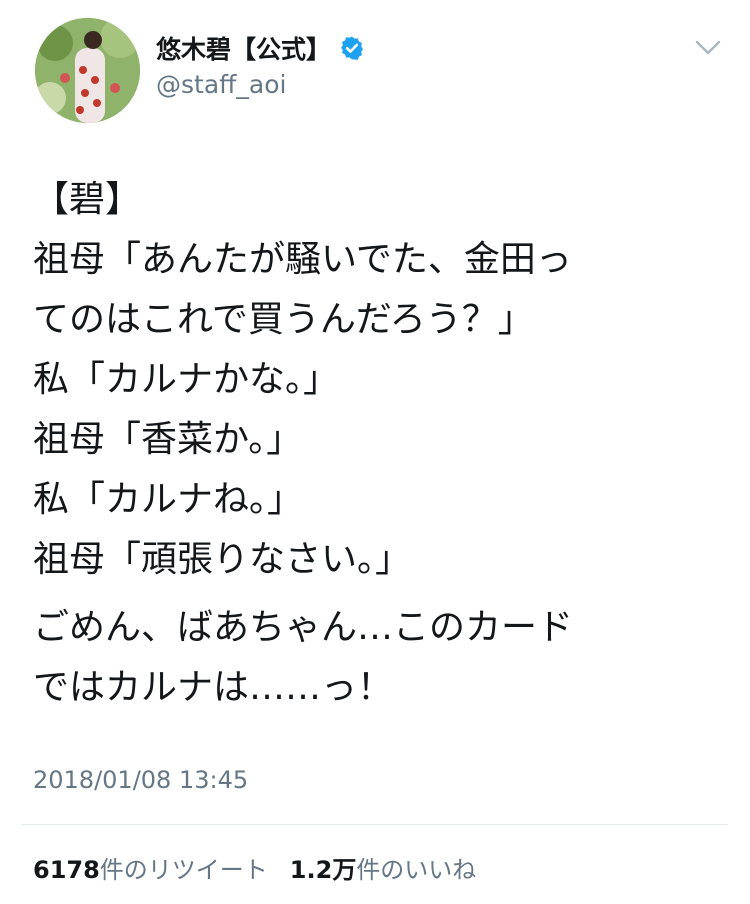 The width and height of the screenshot is (750, 904). Describe the element at coordinates (302, 259) in the screenshot. I see `tweet-line: 祖母「あんたが騒いでた、金田っ` at that location.